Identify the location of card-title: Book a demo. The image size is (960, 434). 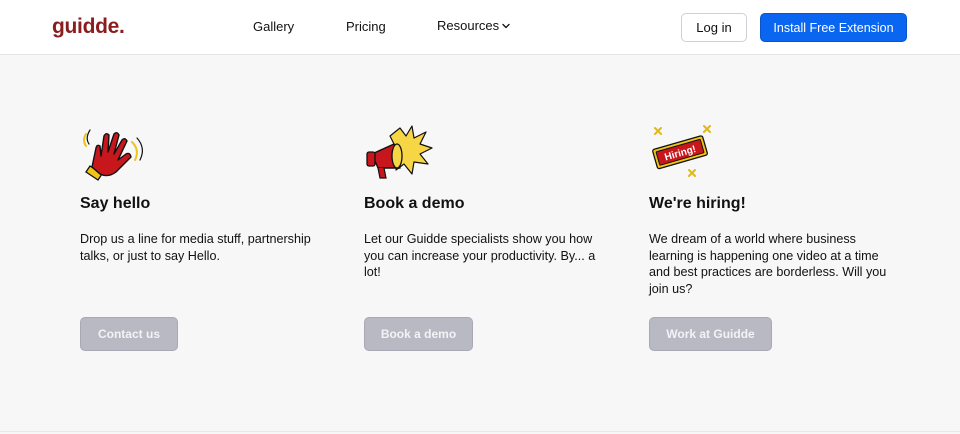
(414, 203).